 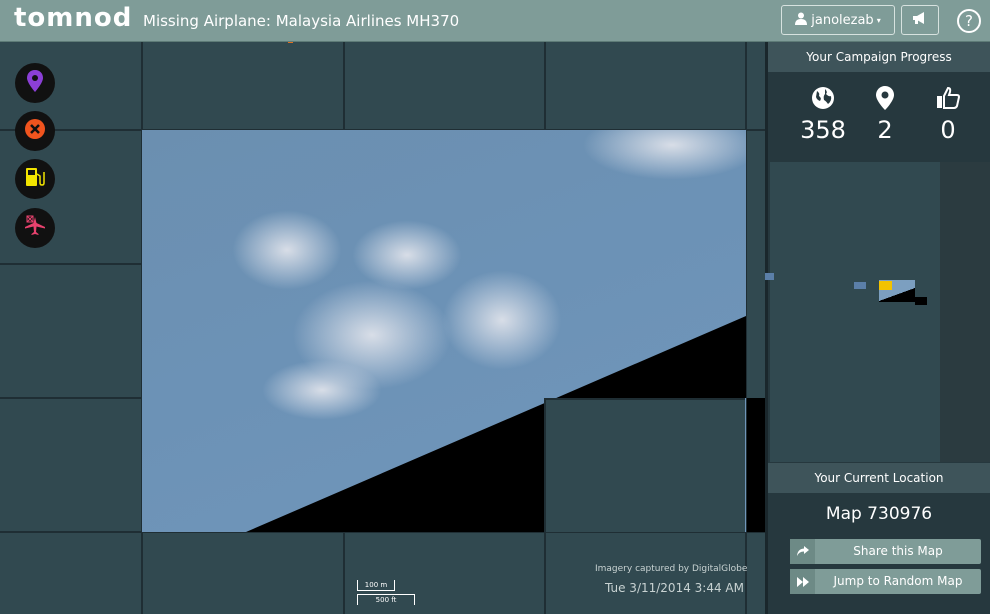 I want to click on airplane-tool-button, so click(x=35, y=228).